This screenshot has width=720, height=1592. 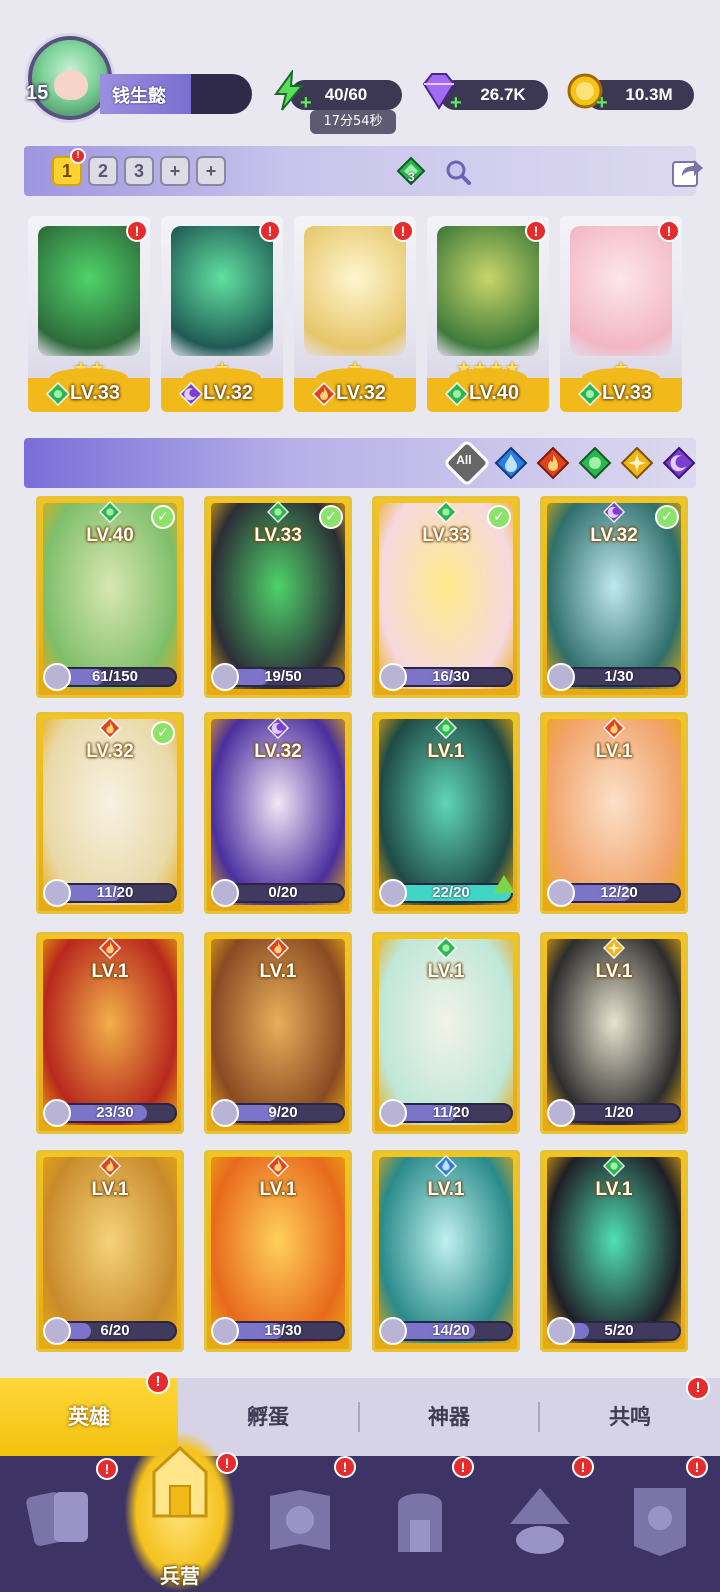 I want to click on shard-progress-bar: 15/30, so click(x=283, y=1331).